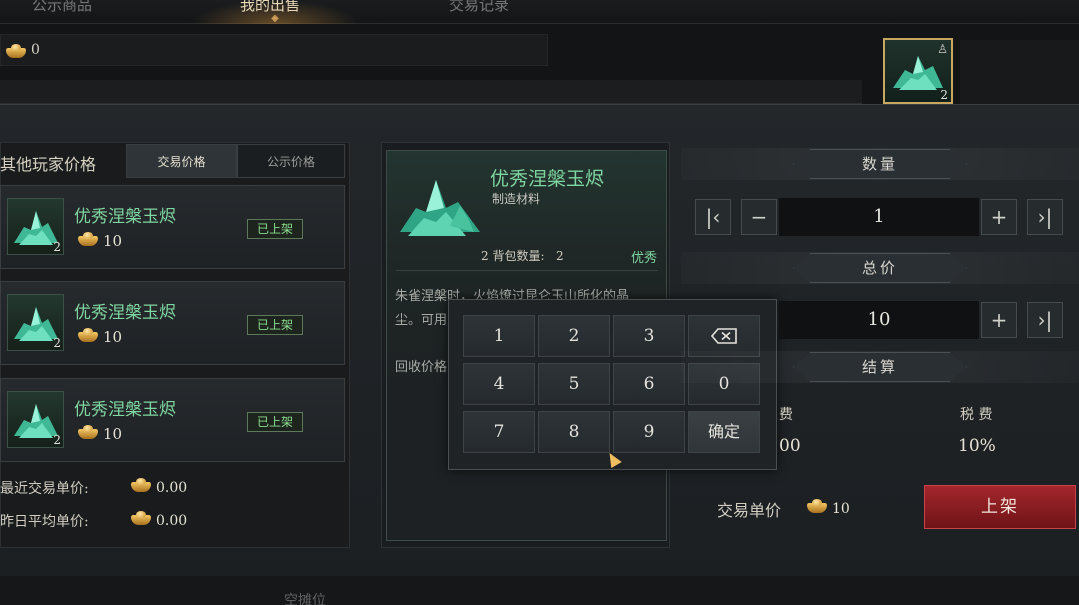  Describe the element at coordinates (790, 446) in the screenshot. I see `fee-value: 00` at that location.